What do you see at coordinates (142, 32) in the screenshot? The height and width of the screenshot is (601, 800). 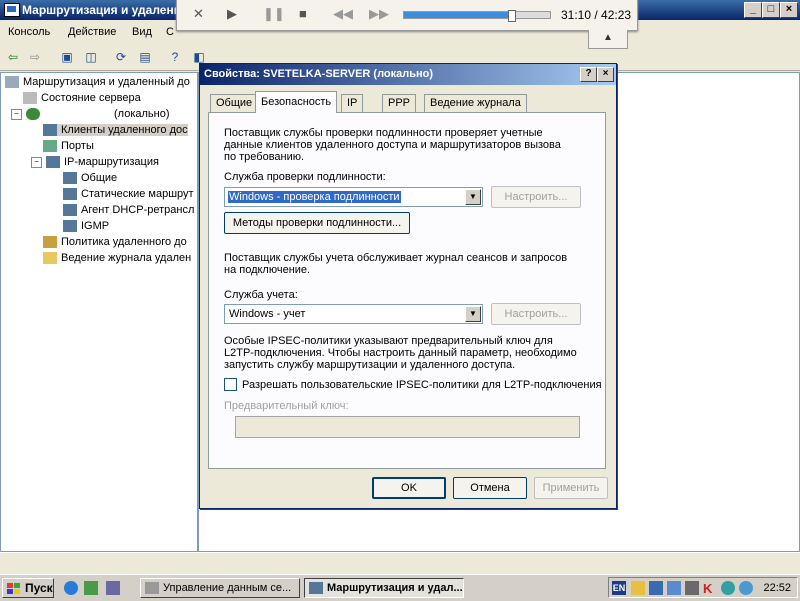 I see `menu-view: Вид` at bounding box center [142, 32].